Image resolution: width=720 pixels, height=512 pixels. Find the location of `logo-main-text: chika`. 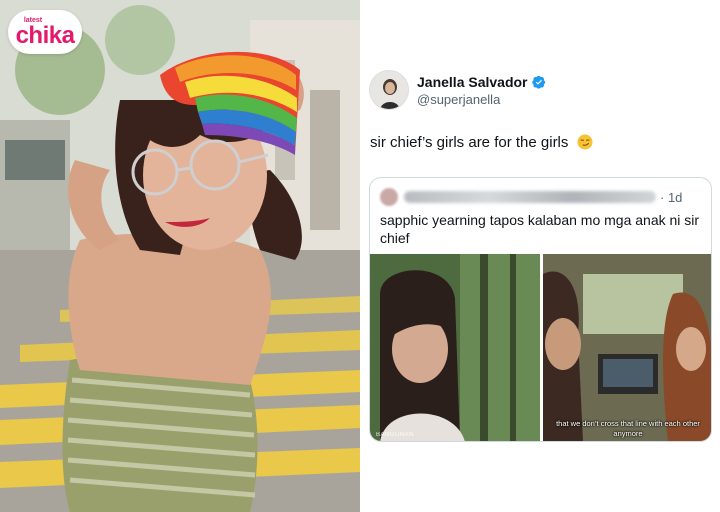

logo-main-text: chika is located at coordinates (45, 35).